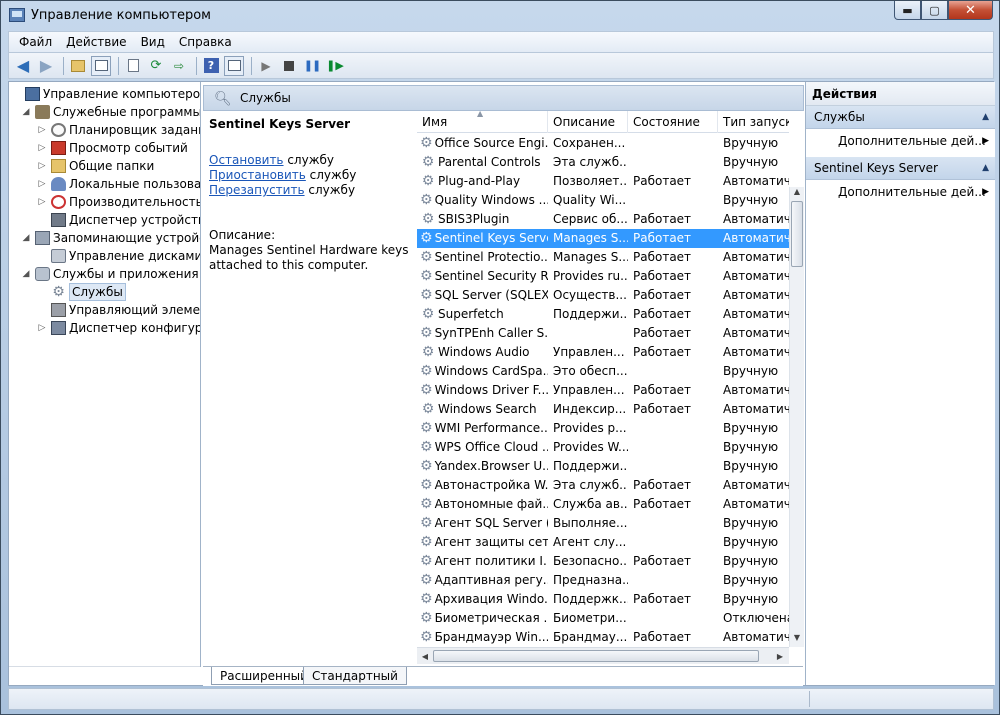  I want to click on restart-service-link: Перезапустить, so click(257, 190).